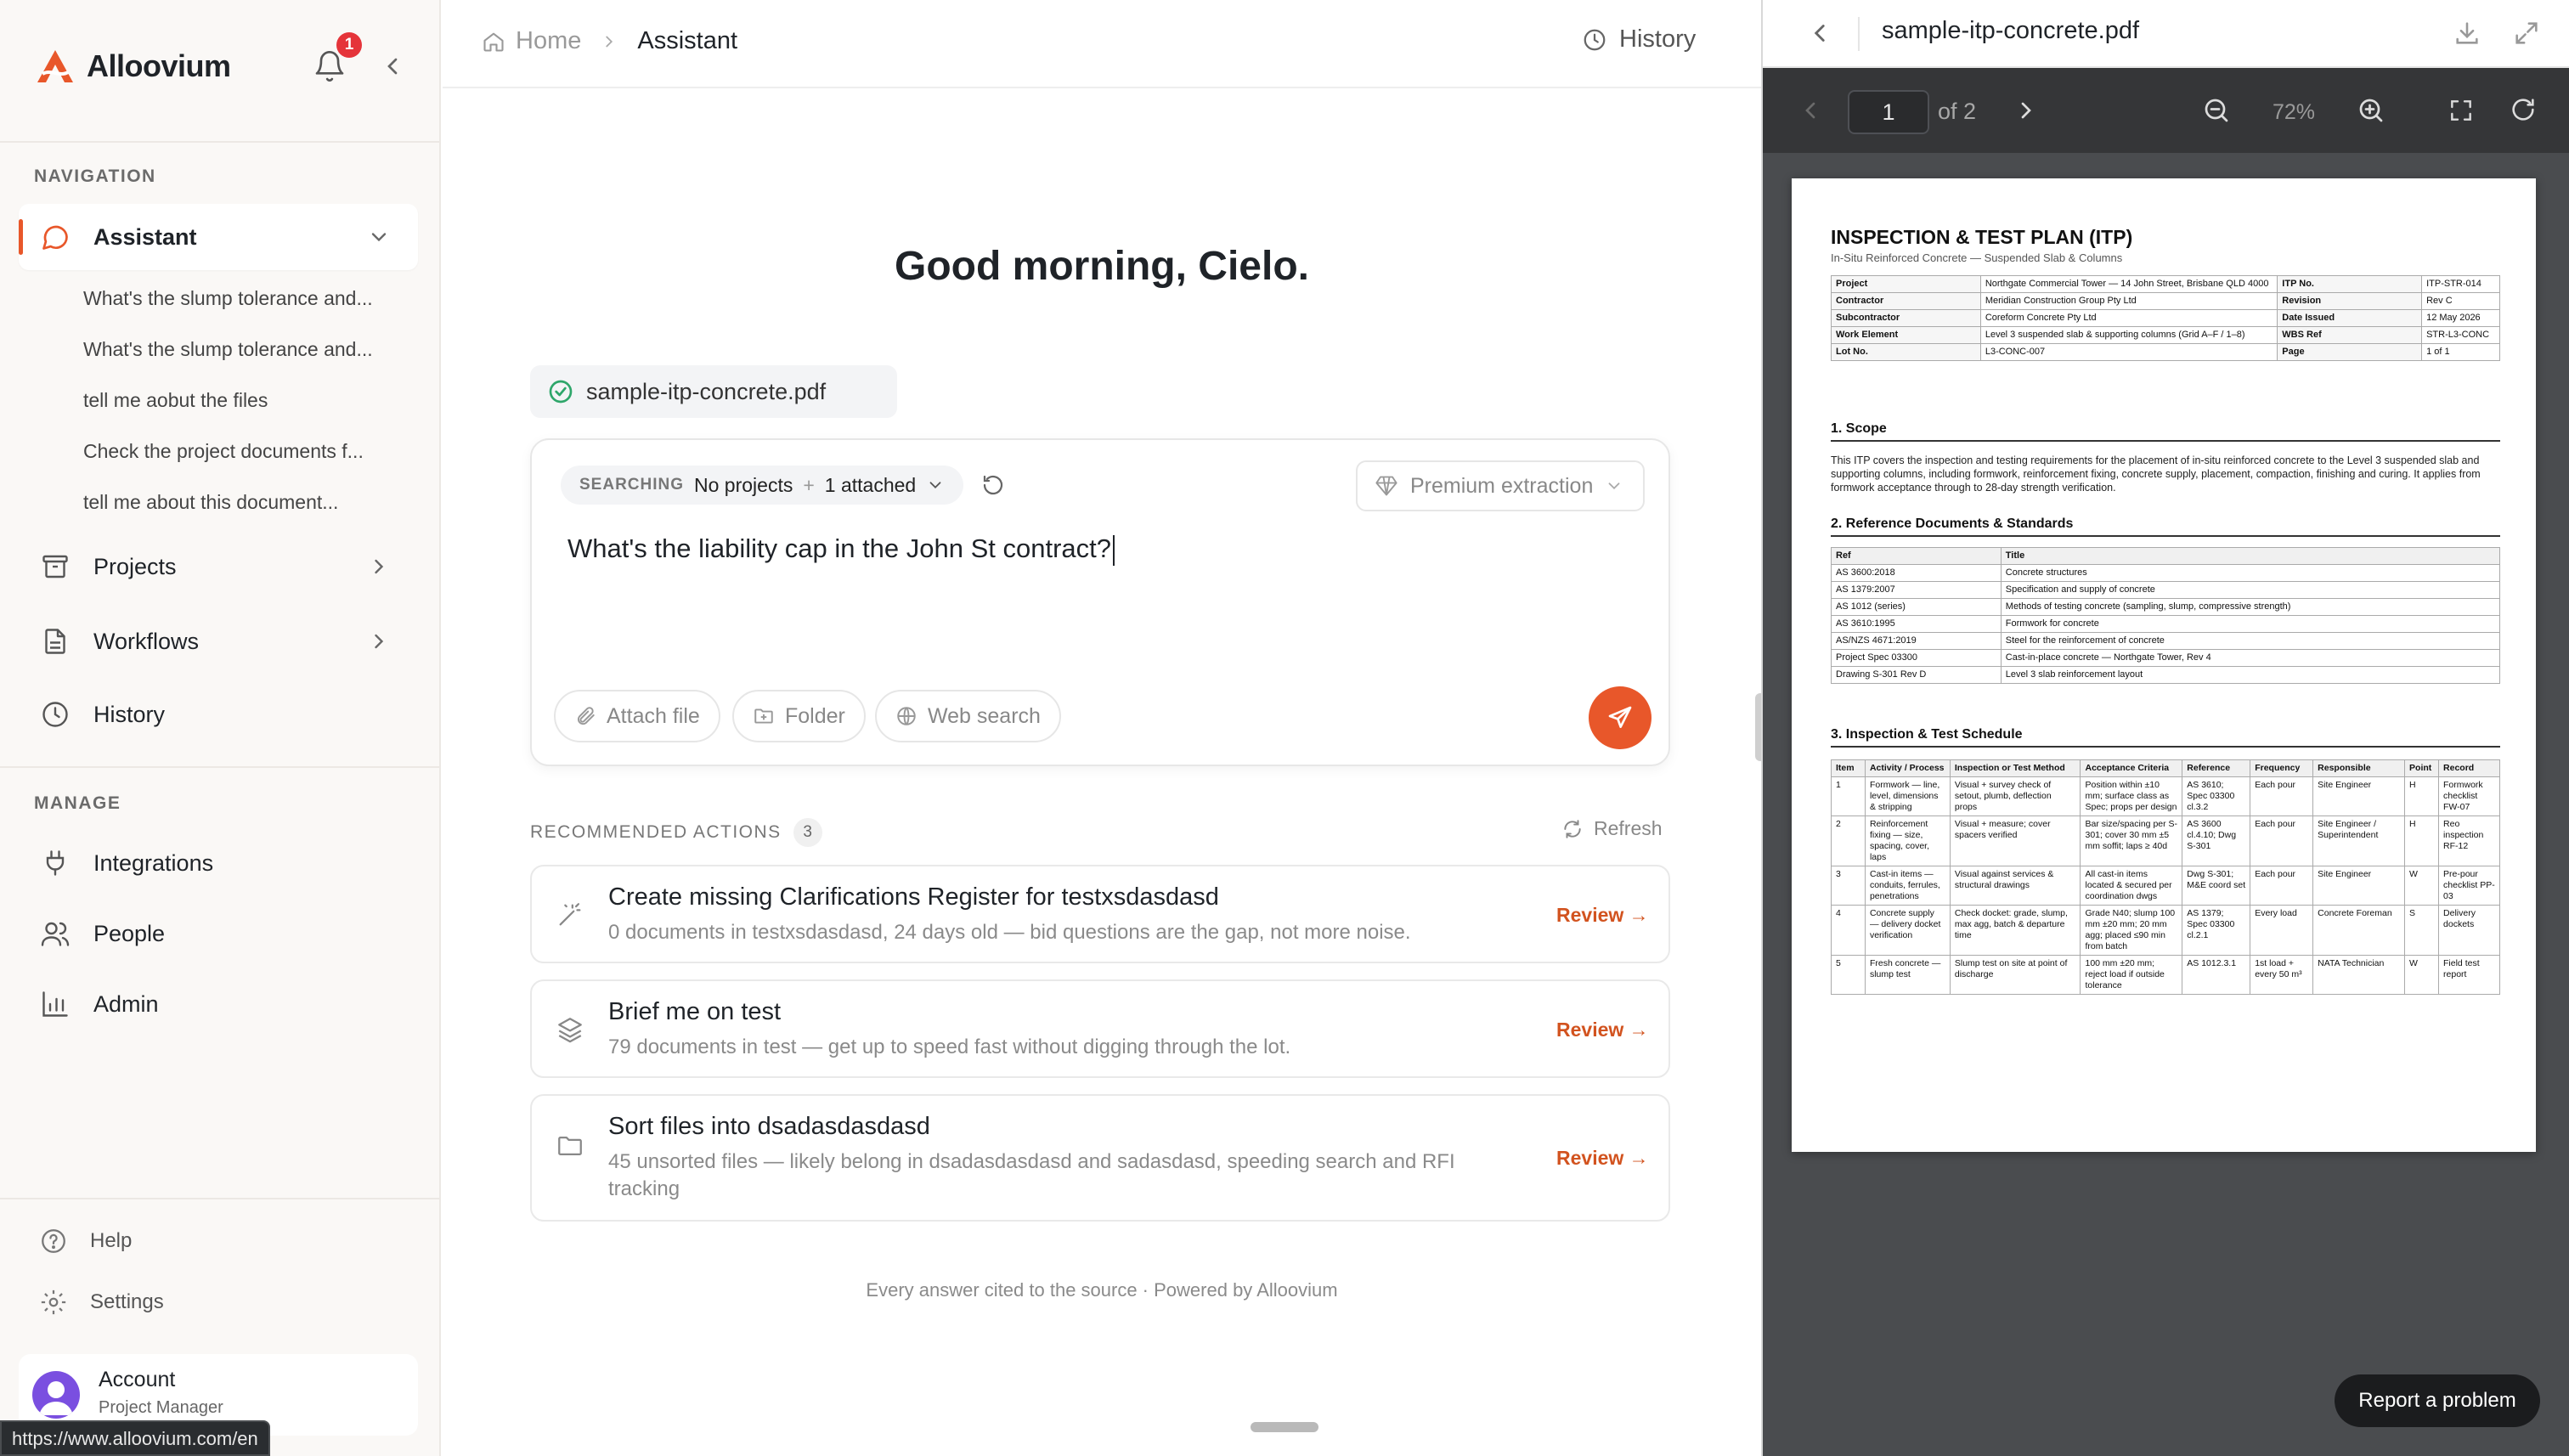 The width and height of the screenshot is (2569, 1456). I want to click on fit-page-icon, so click(2462, 110).